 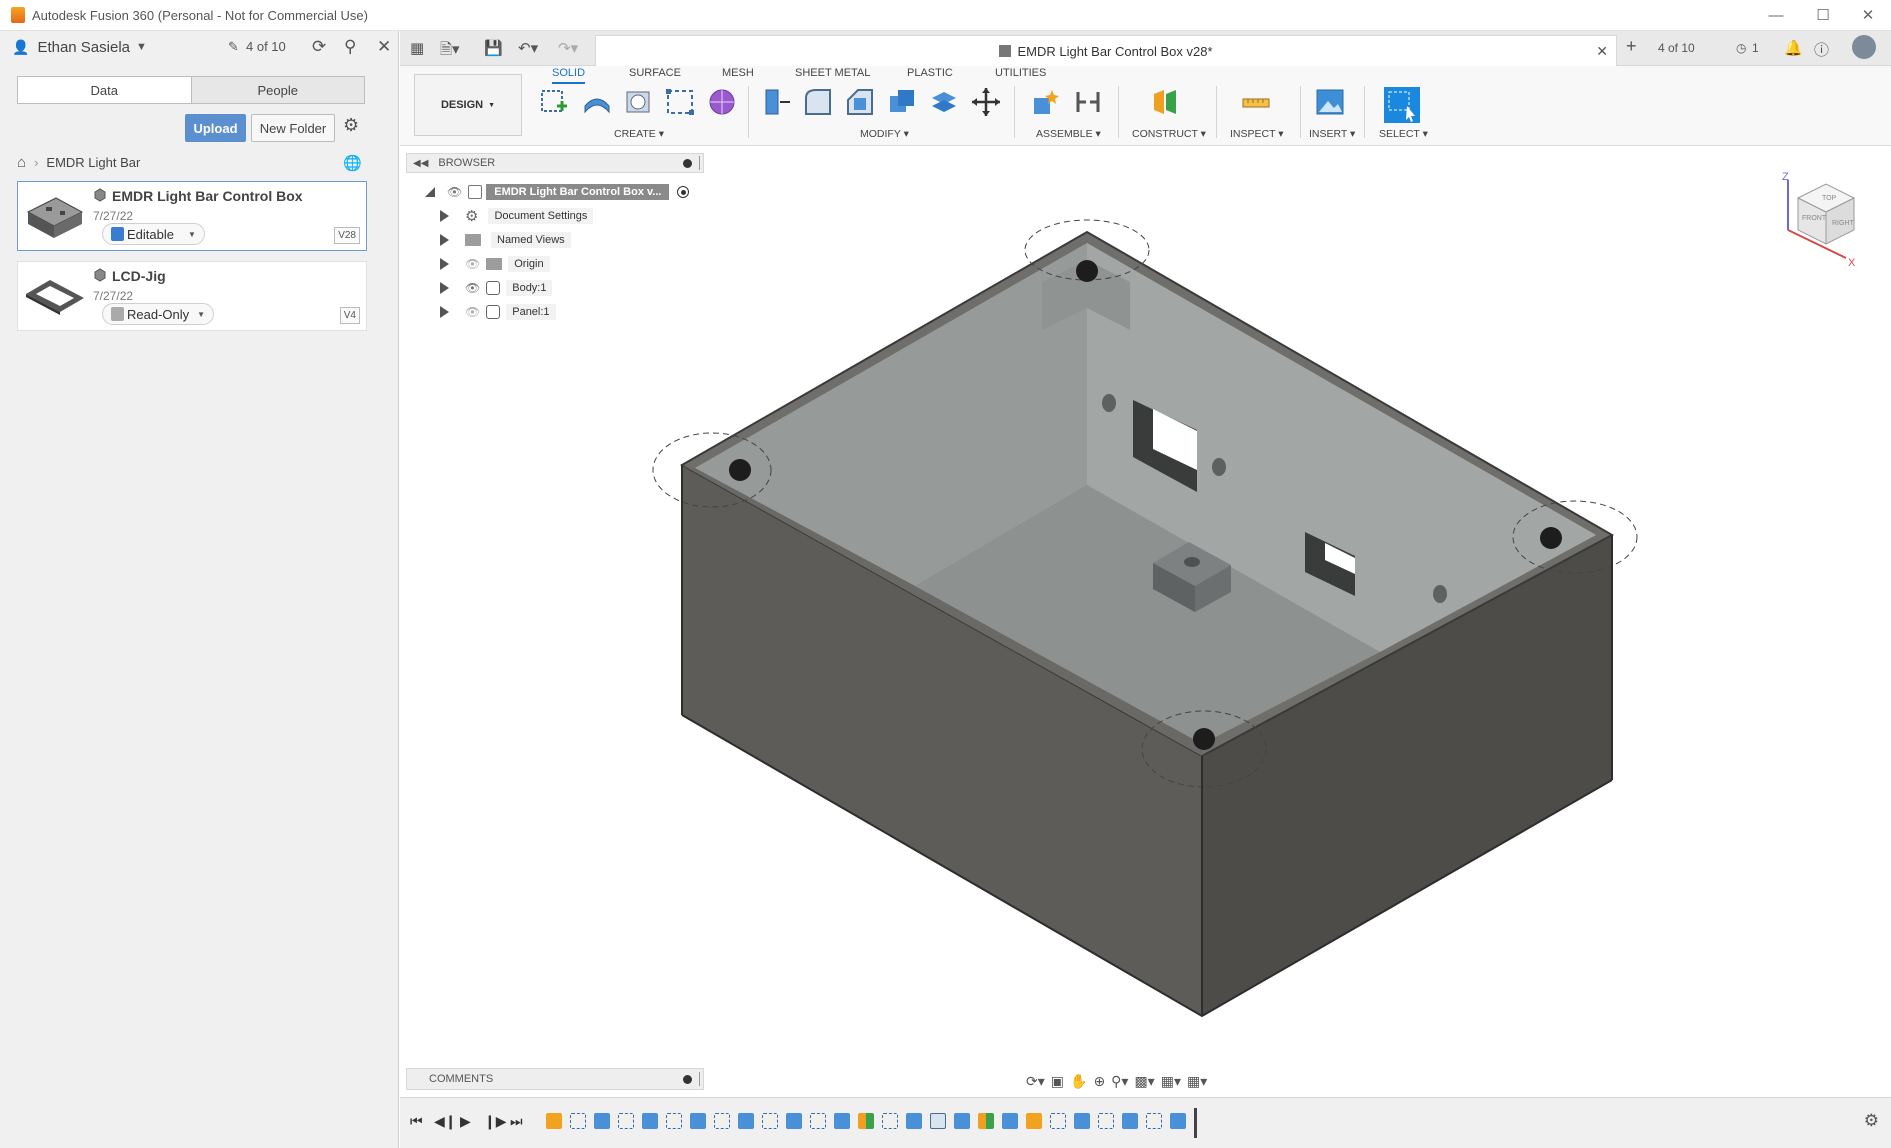 What do you see at coordinates (569, 75) in the screenshot?
I see `tab-solid: SOLID` at bounding box center [569, 75].